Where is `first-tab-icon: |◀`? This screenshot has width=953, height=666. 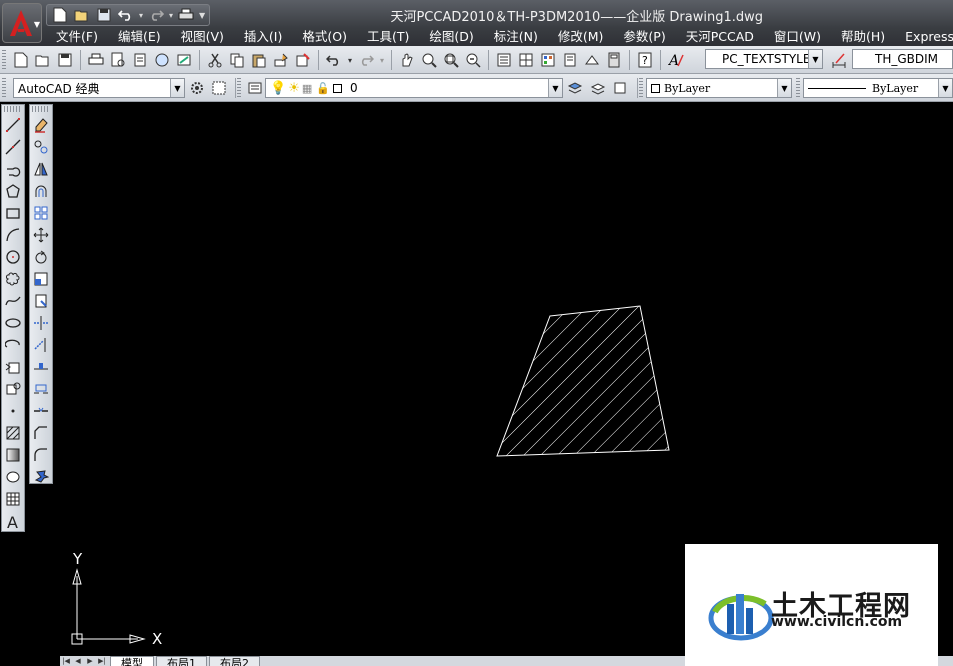 first-tab-icon: |◀ is located at coordinates (66, 661).